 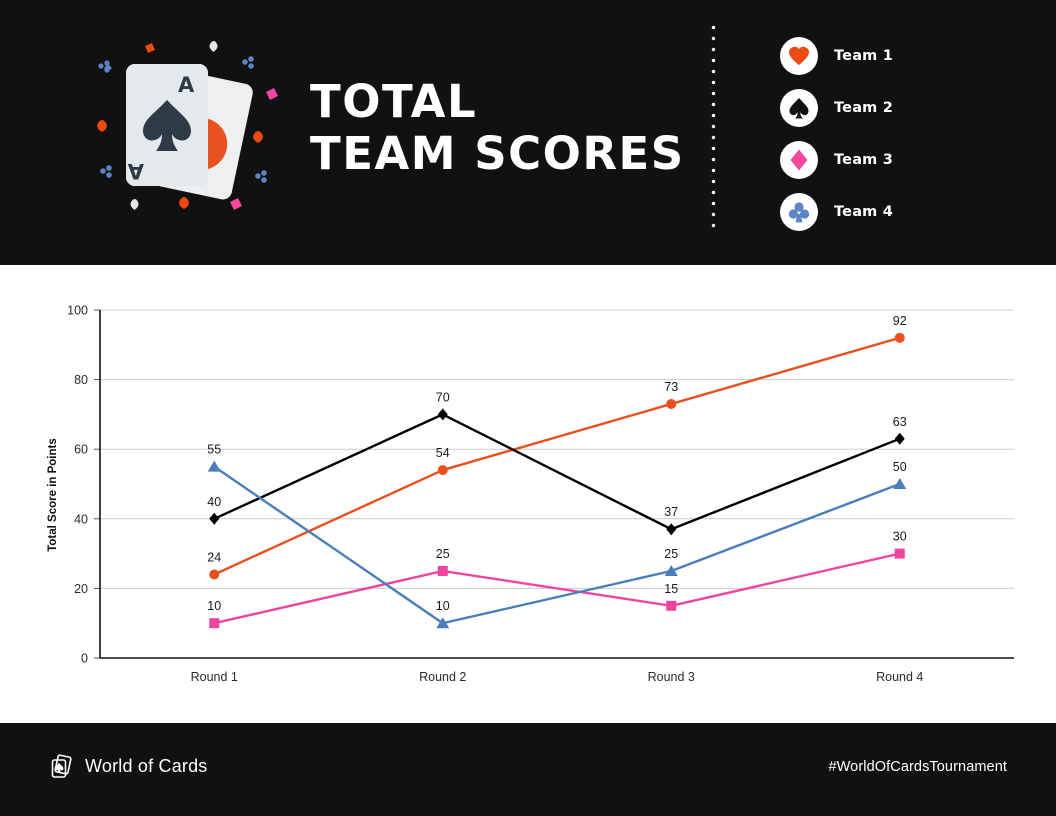 What do you see at coordinates (394, 101) in the screenshot?
I see `title-line-1: TOTAL` at bounding box center [394, 101].